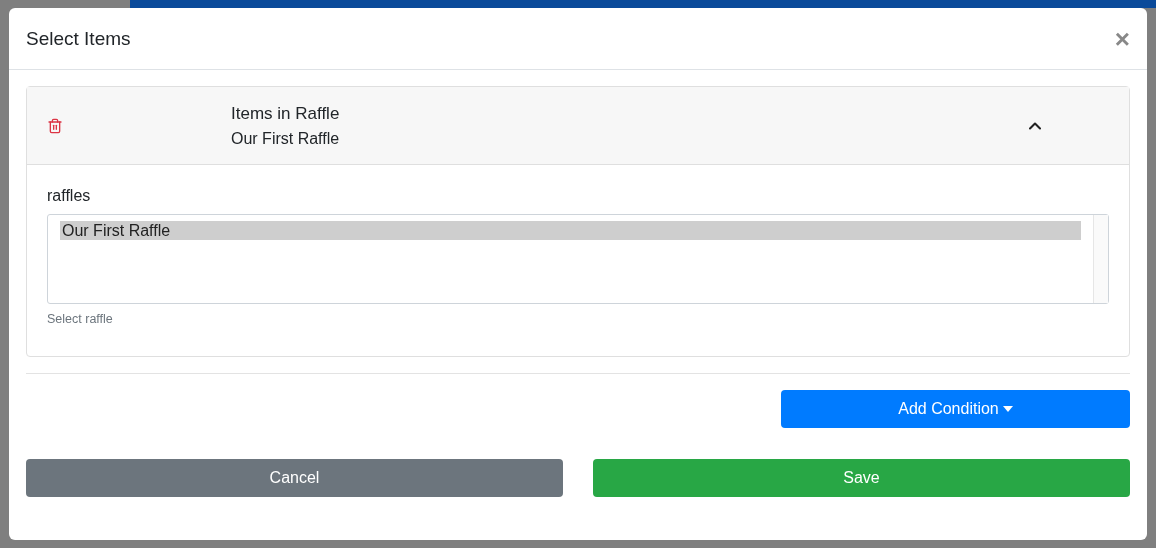 The height and width of the screenshot is (548, 1156). I want to click on add-condition-button: Add Condition, so click(955, 409).